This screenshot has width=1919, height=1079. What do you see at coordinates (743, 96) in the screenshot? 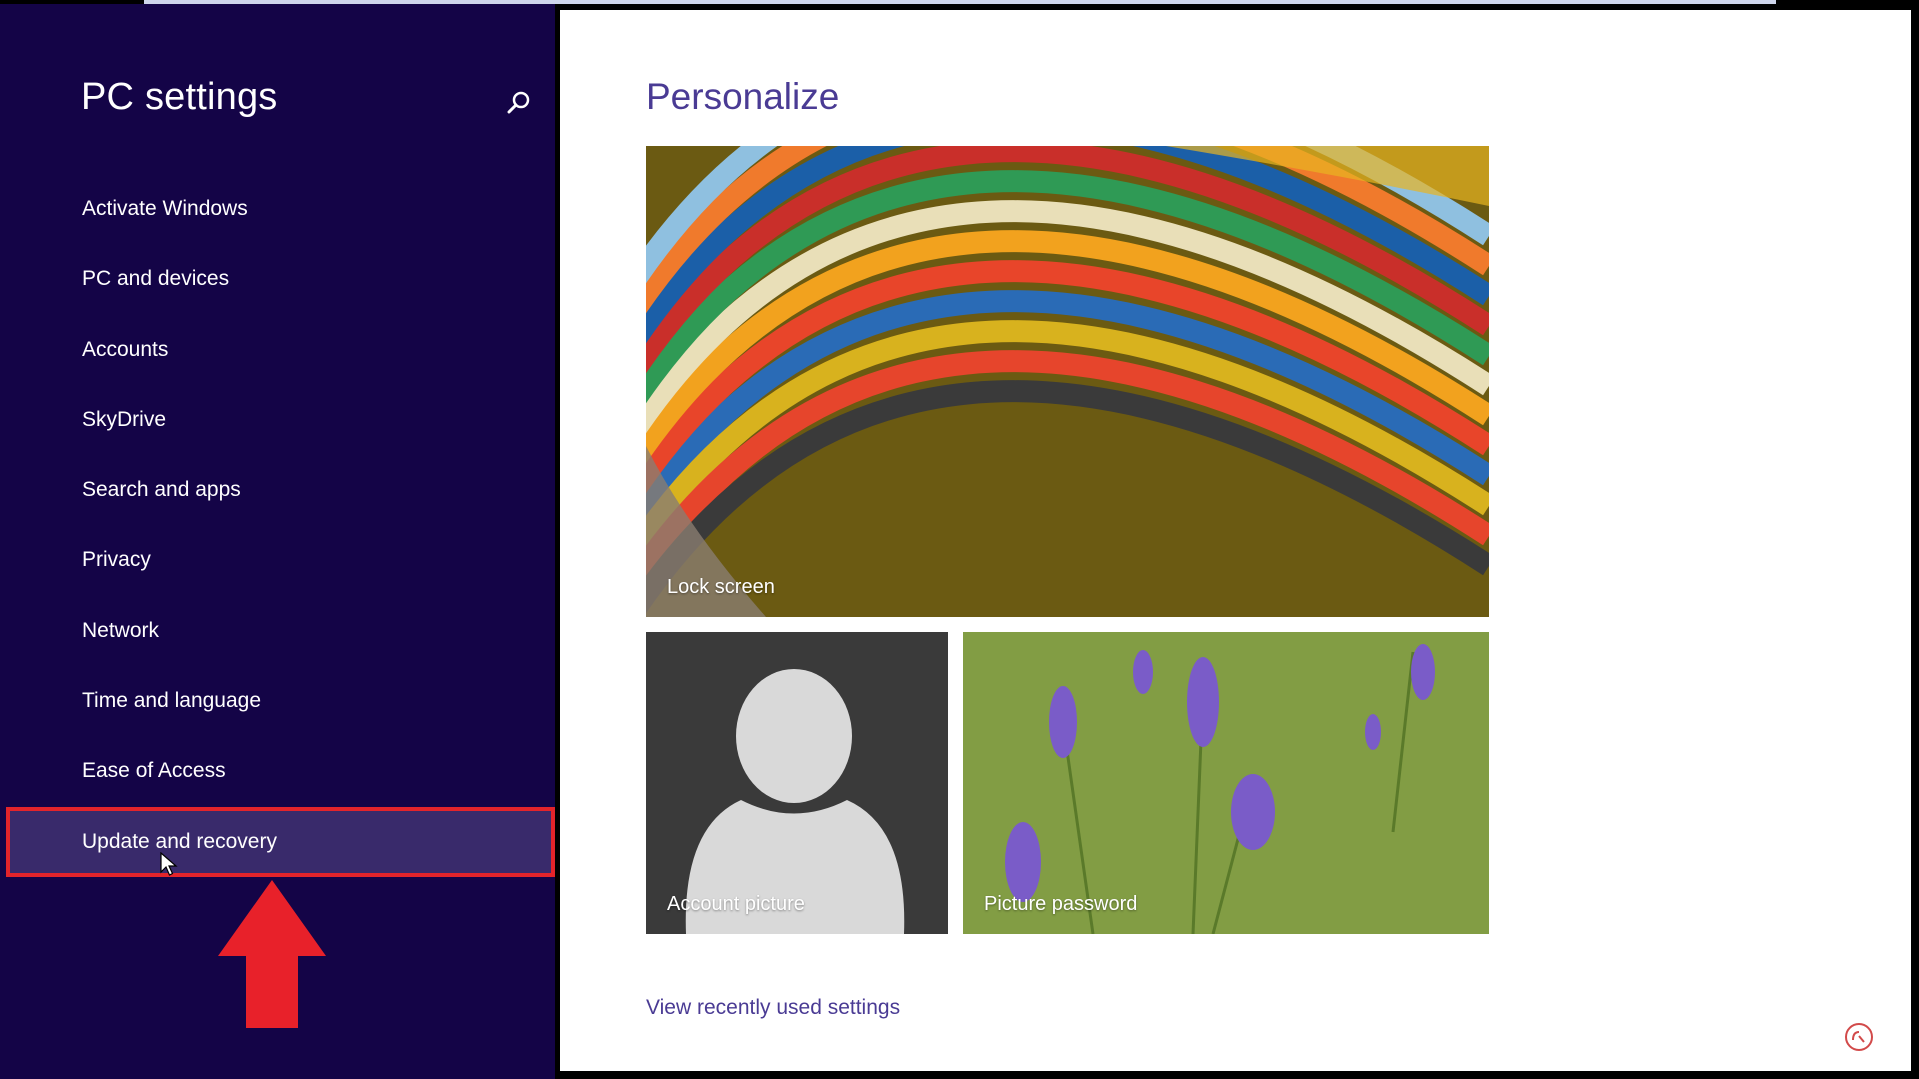
I see `page-title: Personalize` at bounding box center [743, 96].